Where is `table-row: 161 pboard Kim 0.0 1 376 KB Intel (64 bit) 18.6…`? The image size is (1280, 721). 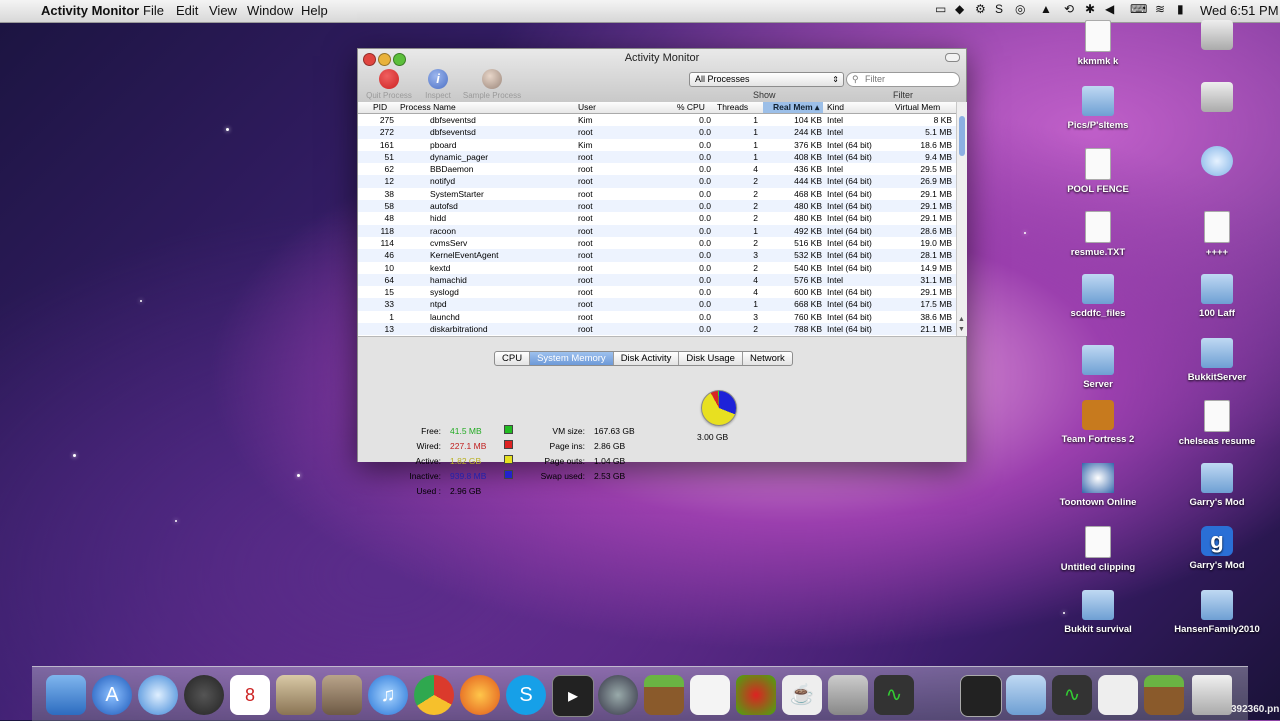
table-row: 161 pboard Kim 0.0 1 376 KB Intel (64 bit) 18.6… is located at coordinates (657, 145).